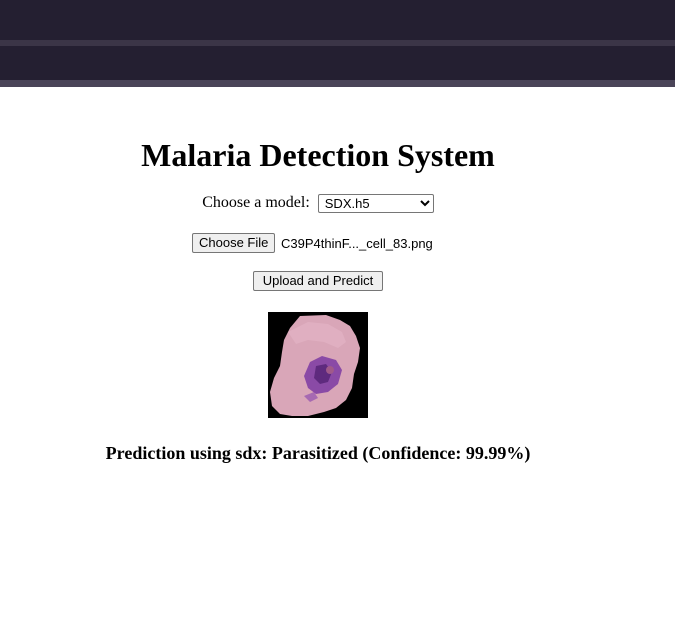 This screenshot has width=675, height=617. I want to click on browser-top-bar, so click(337, 43).